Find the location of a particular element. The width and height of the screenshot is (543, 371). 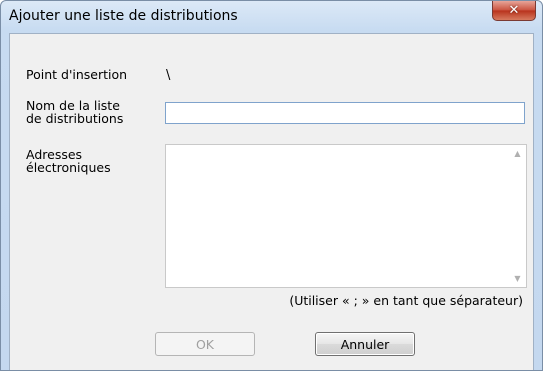

addresses-label: Adresses électroniques is located at coordinates (68, 161).